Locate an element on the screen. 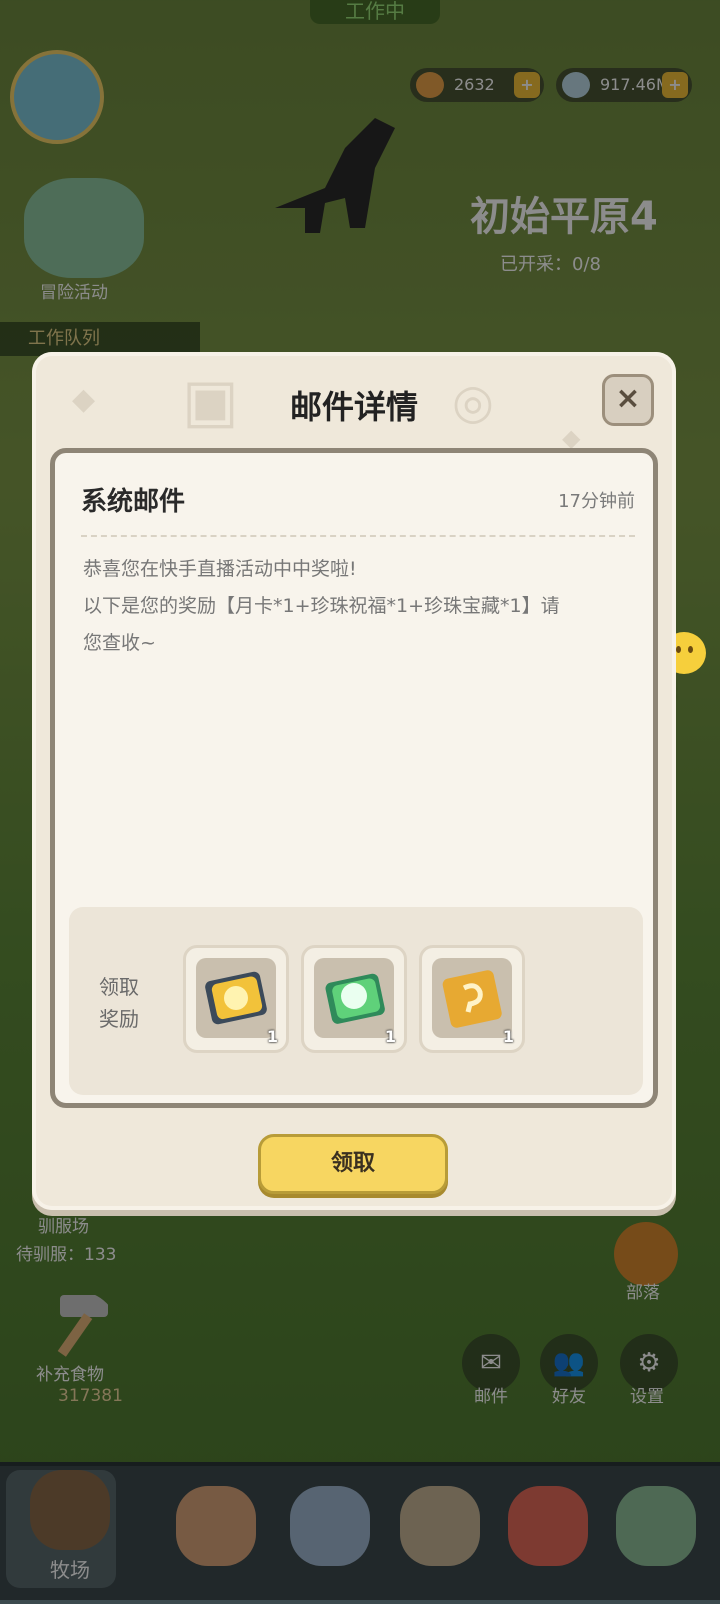 The image size is (720, 1604). pearl-blessing-icon is located at coordinates (355, 998).